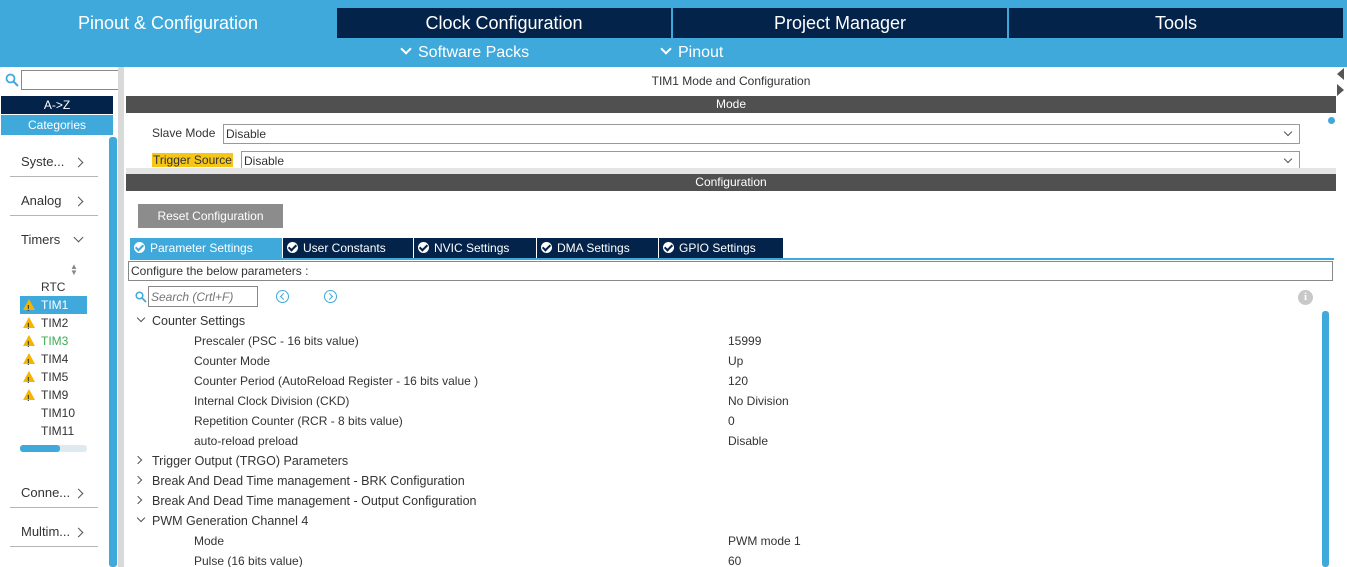  What do you see at coordinates (716, 441) in the screenshot?
I see `param-row-auto-reload-preload: auto-reload preload Disable` at bounding box center [716, 441].